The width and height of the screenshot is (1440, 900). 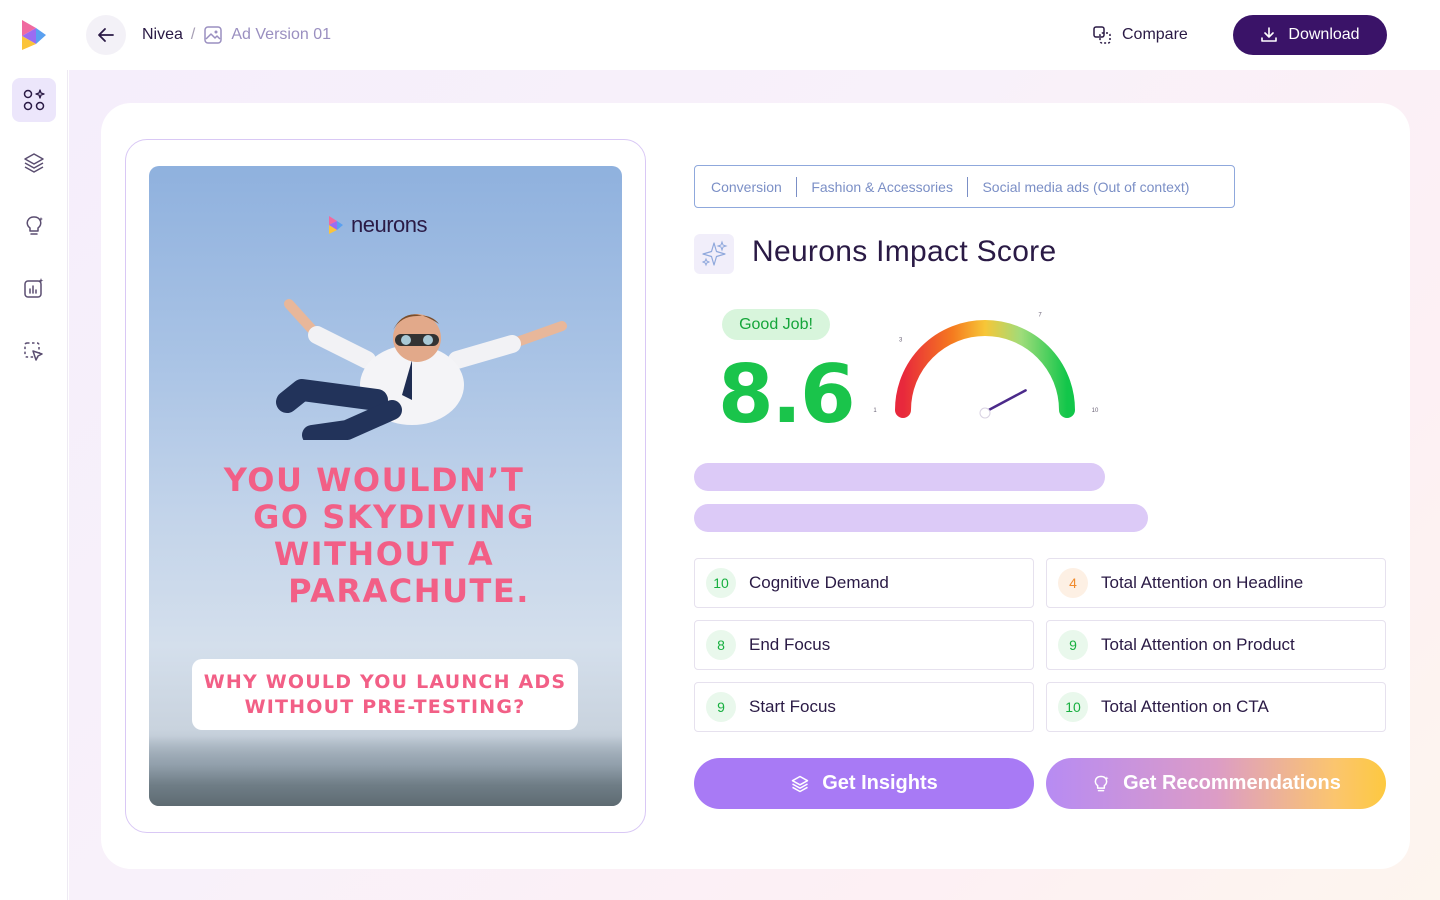 I want to click on cursor-select-icon, so click(x=33, y=351).